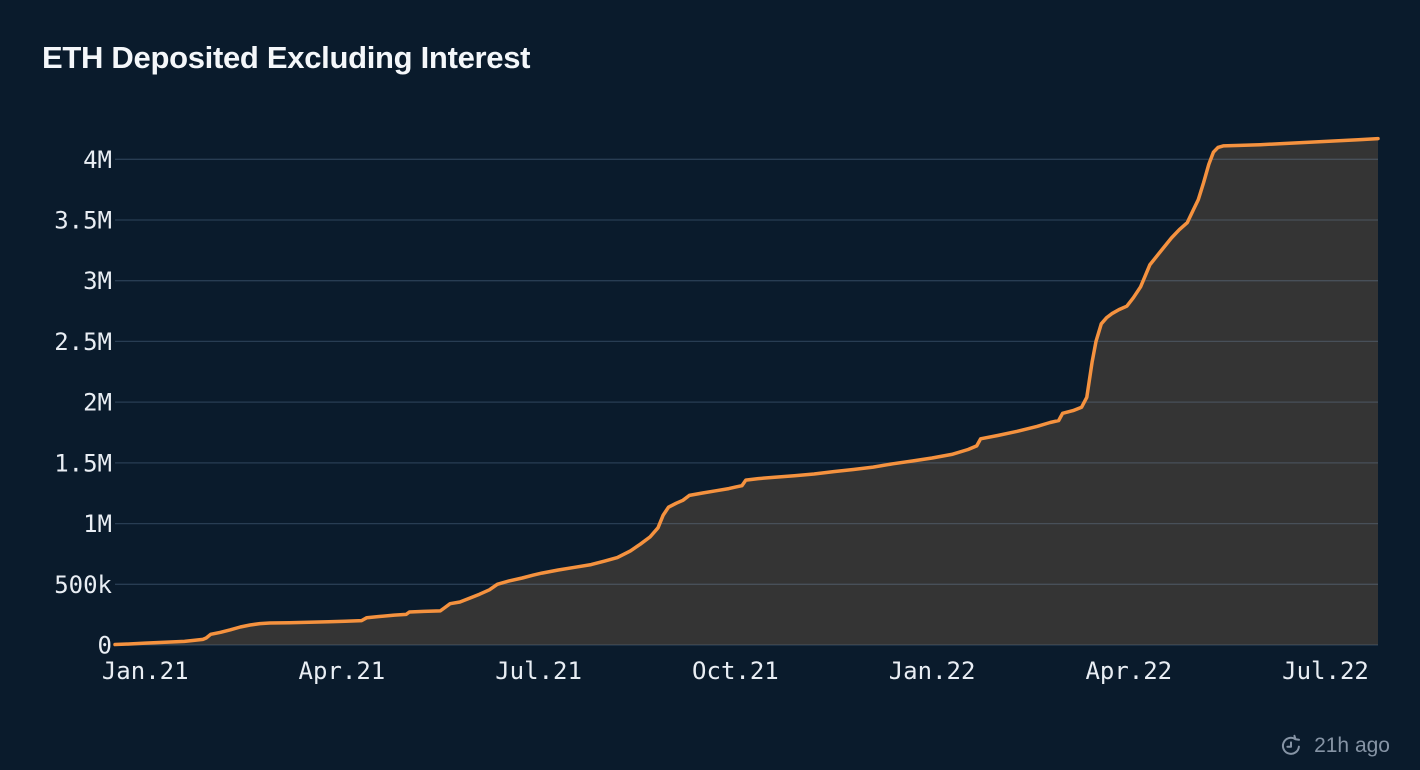 The height and width of the screenshot is (770, 1420). Describe the element at coordinates (1352, 745) in the screenshot. I see `last-updated-label: 21h ago` at that location.